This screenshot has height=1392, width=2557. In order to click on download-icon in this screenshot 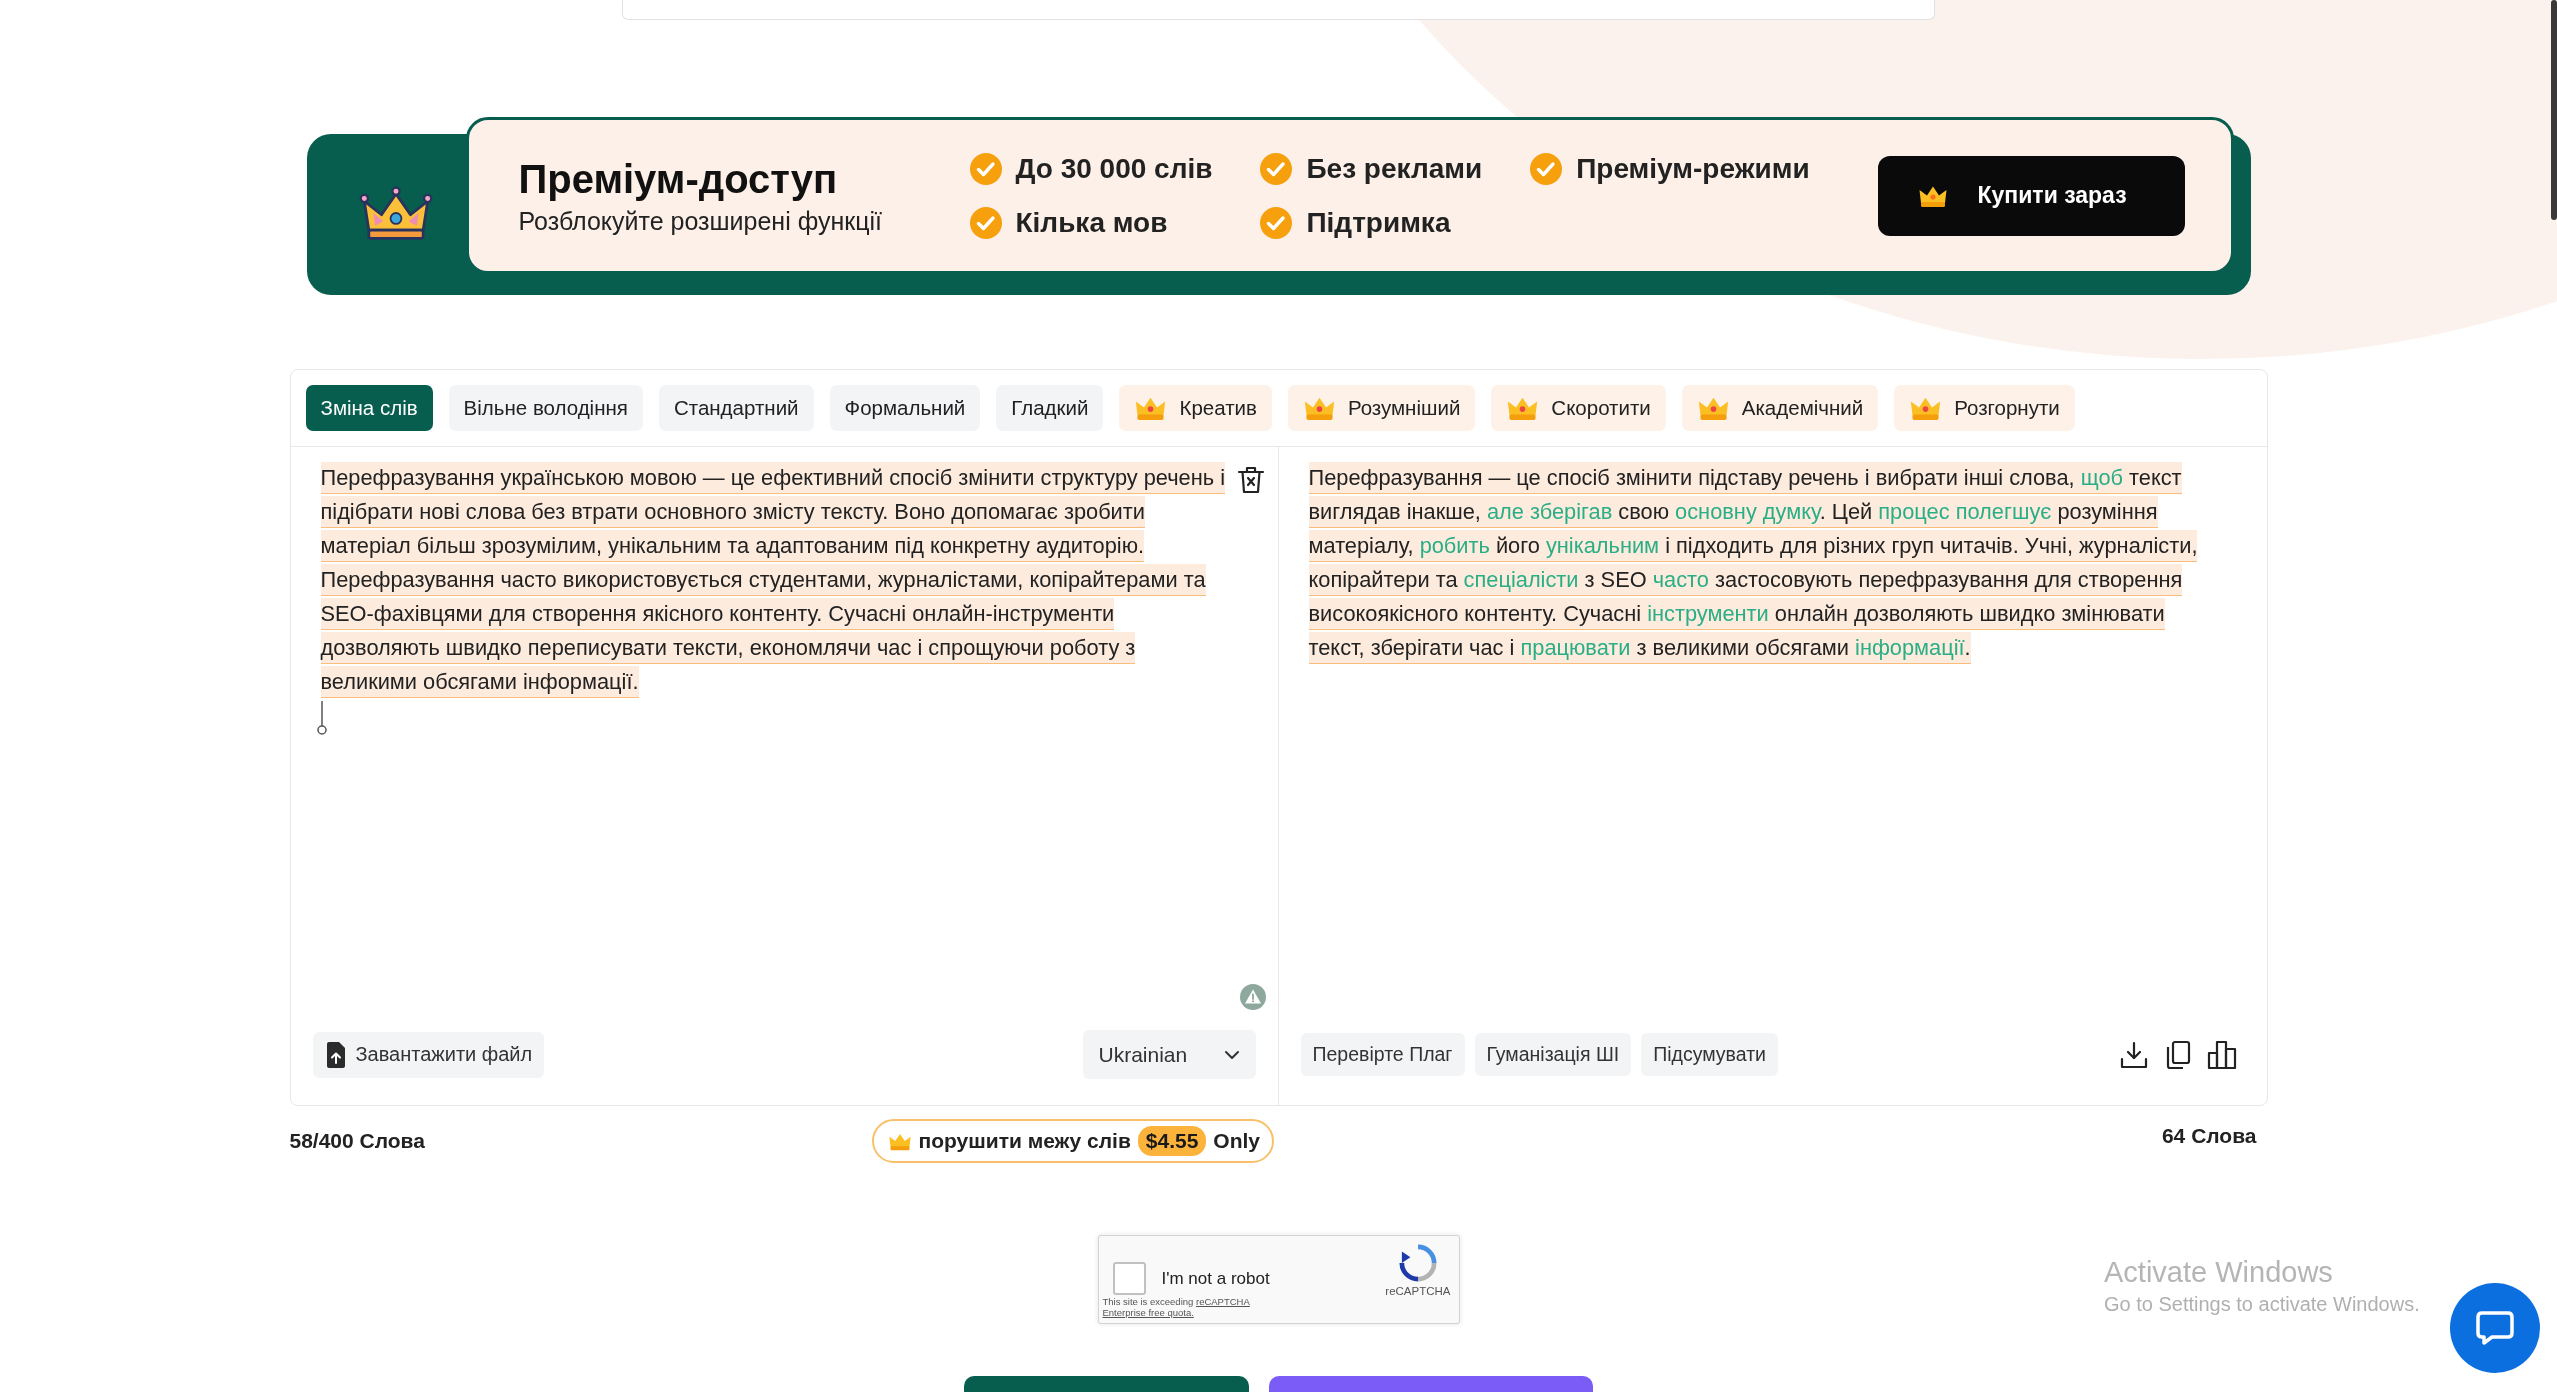, I will do `click(2133, 1054)`.